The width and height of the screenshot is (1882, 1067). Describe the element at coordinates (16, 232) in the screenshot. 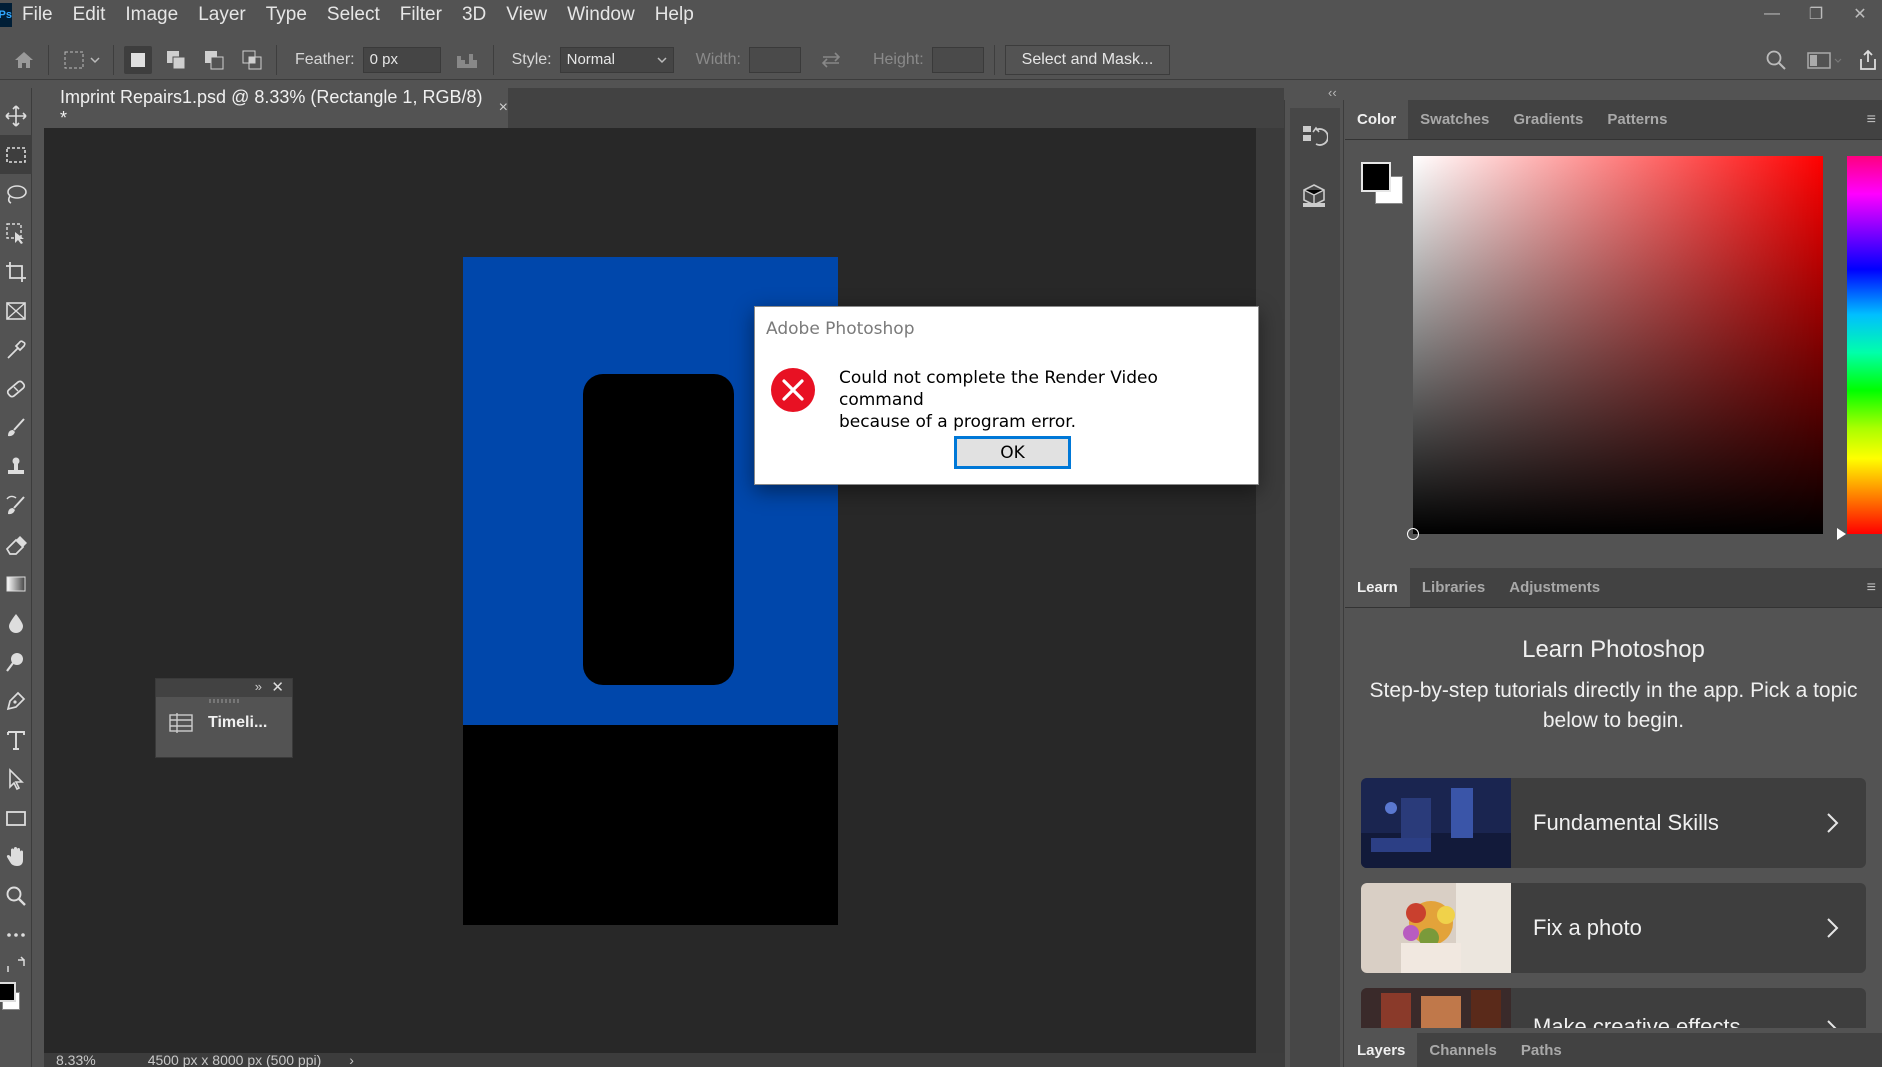

I see `object-selection-tool-icon` at that location.